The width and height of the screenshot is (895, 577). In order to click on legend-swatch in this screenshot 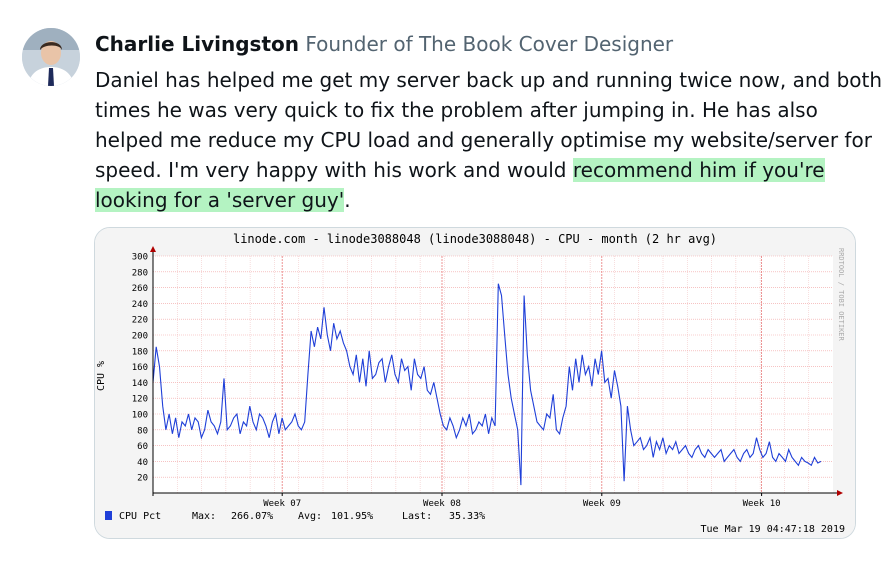, I will do `click(108, 515)`.